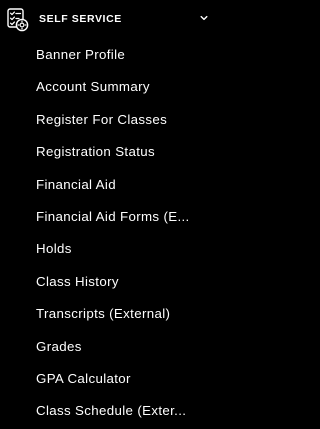  Describe the element at coordinates (59, 346) in the screenshot. I see `menu-item-label: Grades` at that location.